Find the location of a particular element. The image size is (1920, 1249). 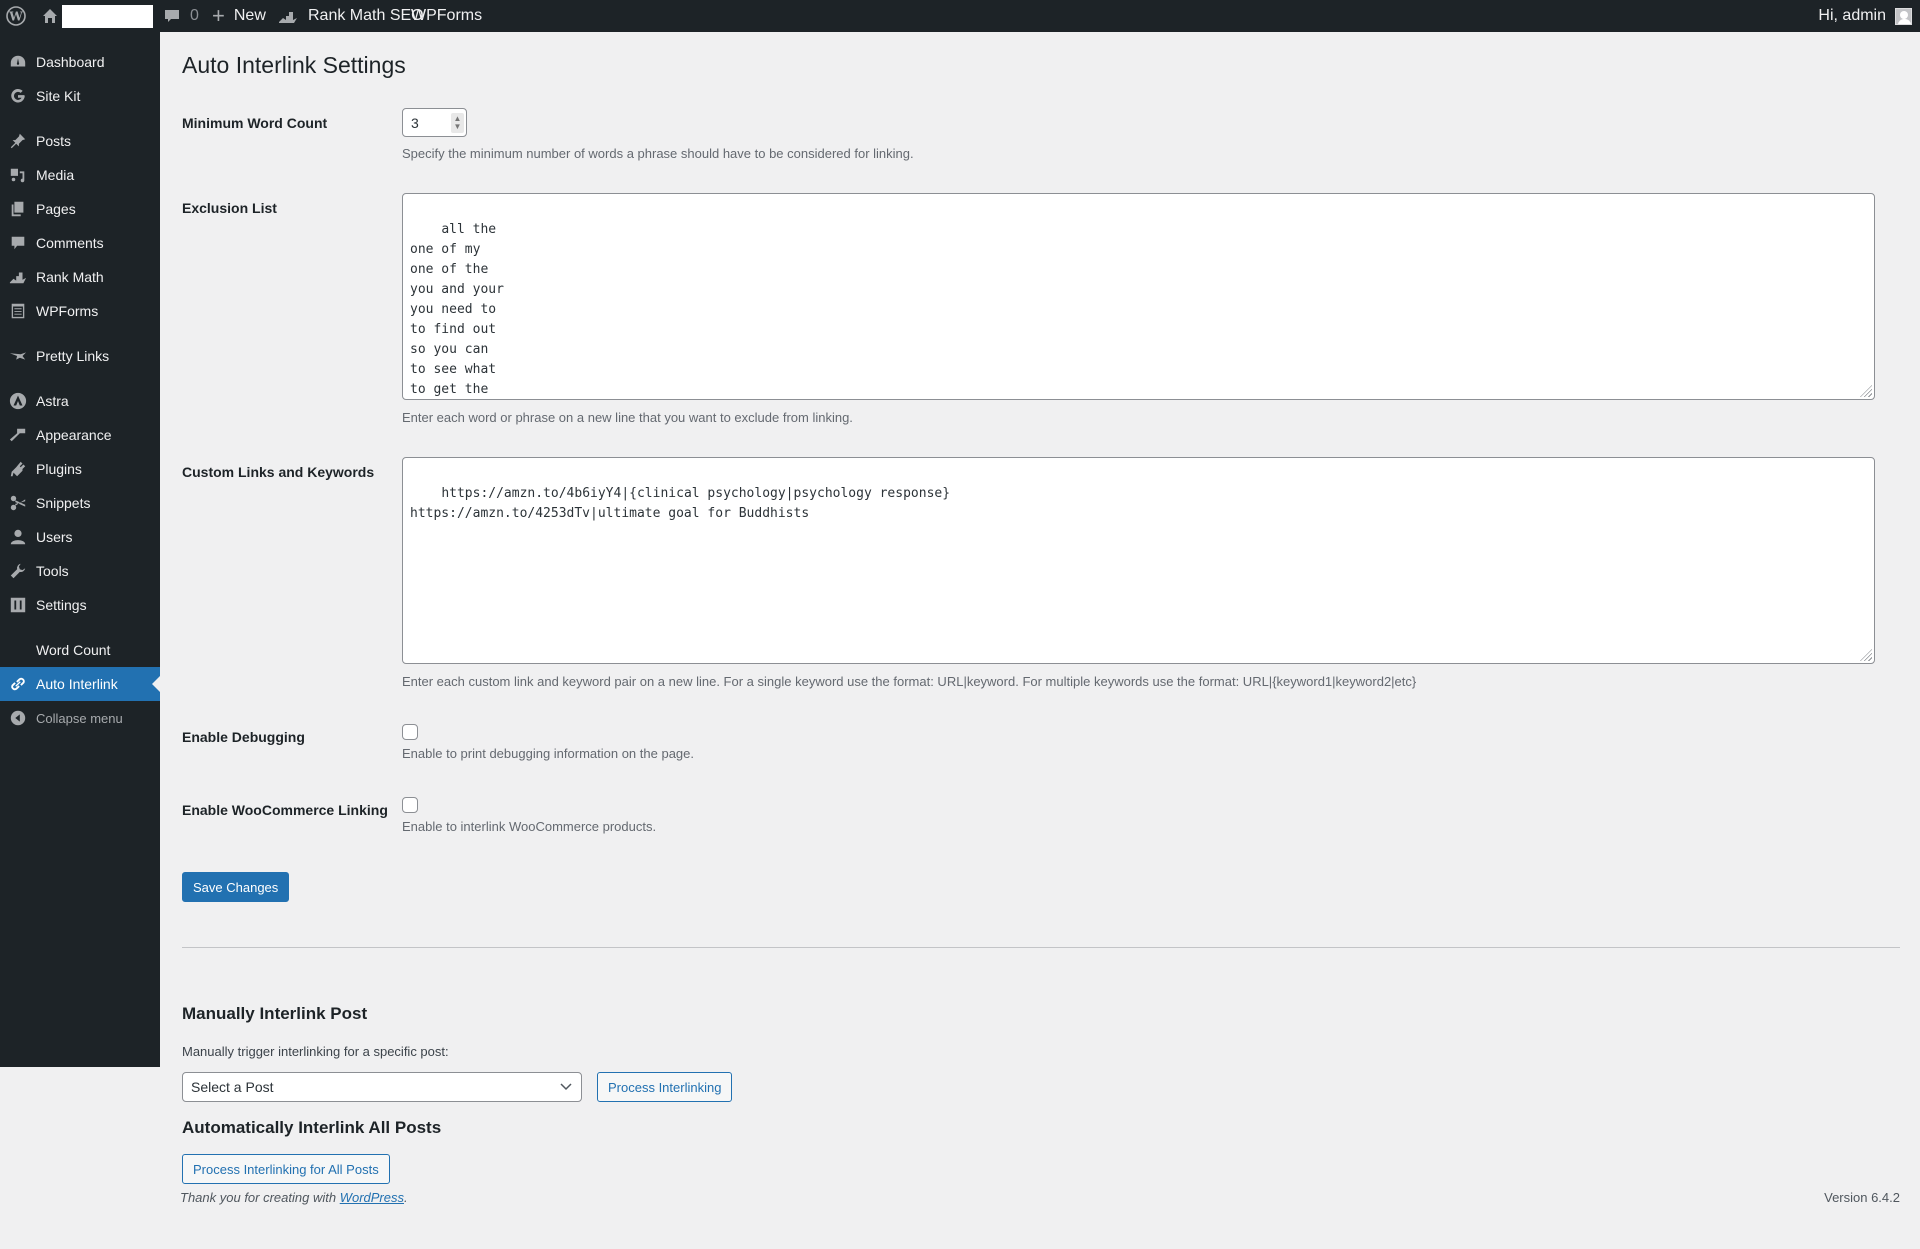

wpforms-icon is located at coordinates (18, 311).